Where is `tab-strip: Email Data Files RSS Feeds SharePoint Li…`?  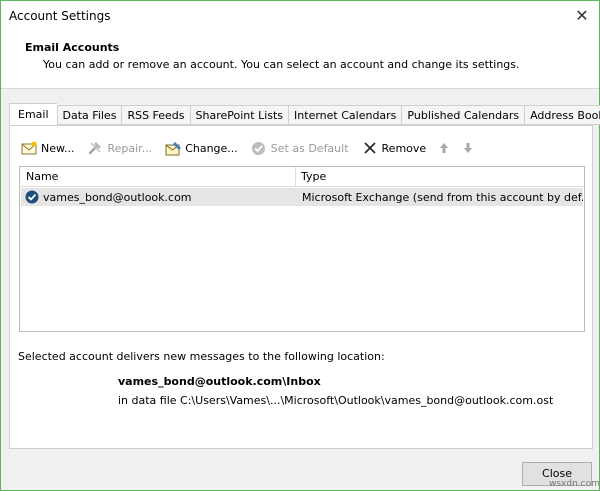
tab-strip: Email Data Files RSS Feeds SharePoint Li… is located at coordinates (304, 114).